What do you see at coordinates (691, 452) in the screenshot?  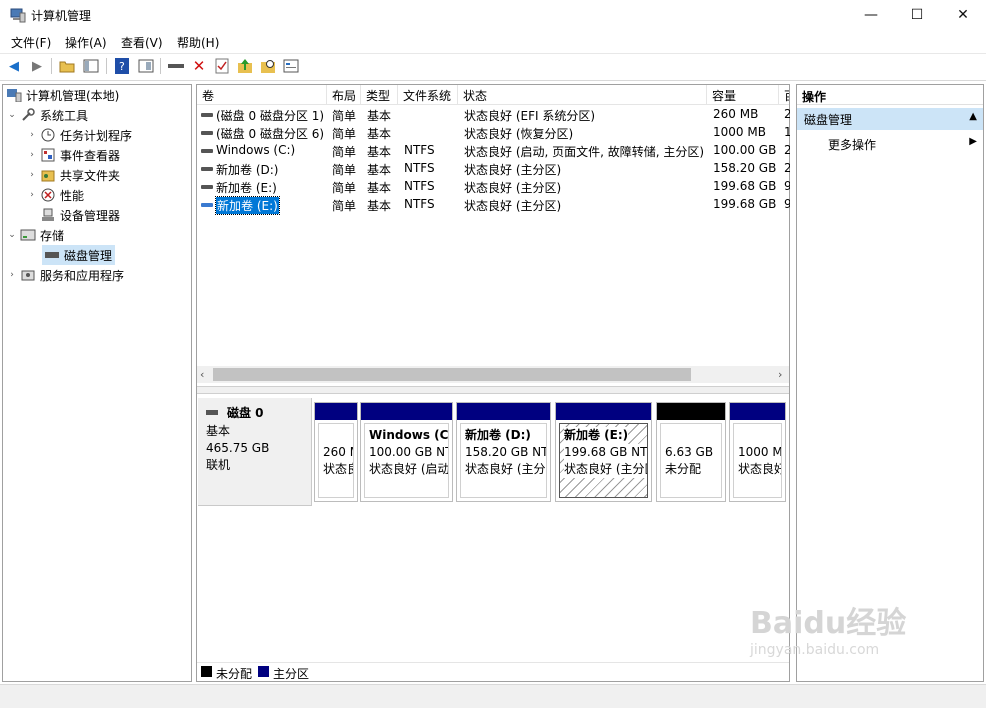 I see `partition-block: 6.63 GB 未分配` at bounding box center [691, 452].